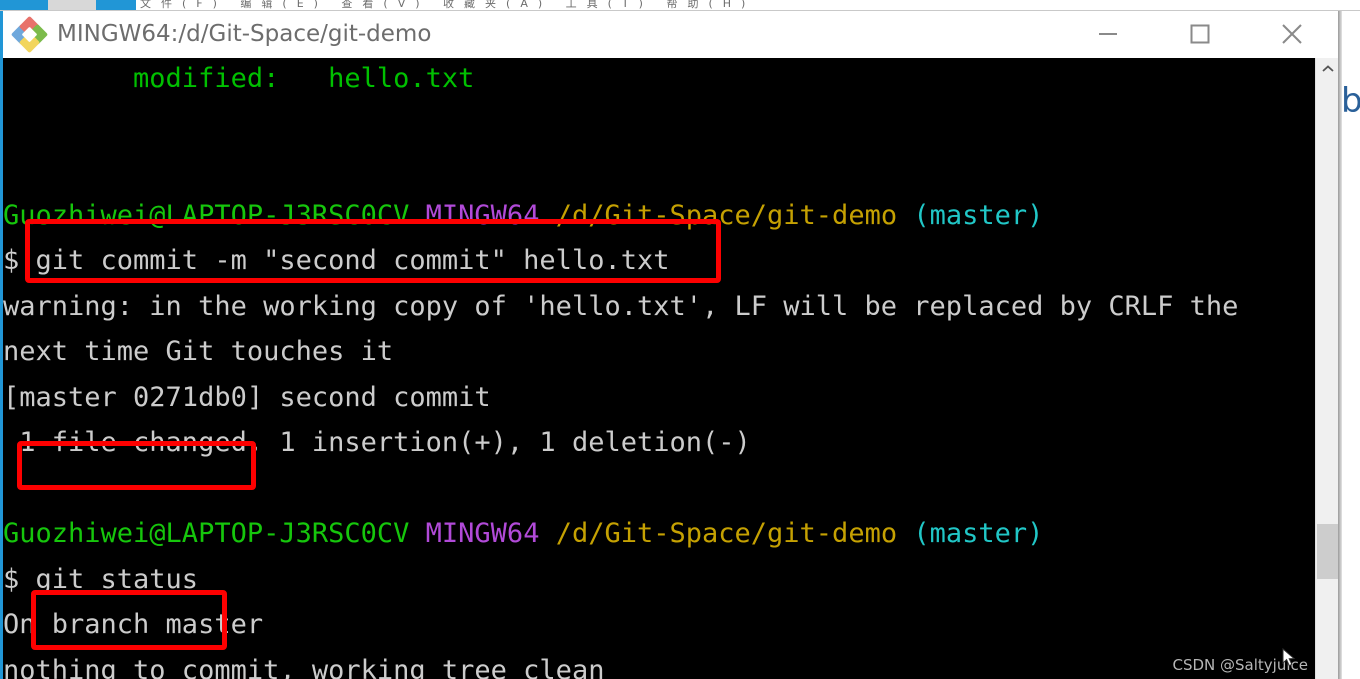 Image resolution: width=1360 pixels, height=679 pixels. What do you see at coordinates (620, 398) in the screenshot?
I see `out-commit-summary: [master 0271db0] second commit` at bounding box center [620, 398].